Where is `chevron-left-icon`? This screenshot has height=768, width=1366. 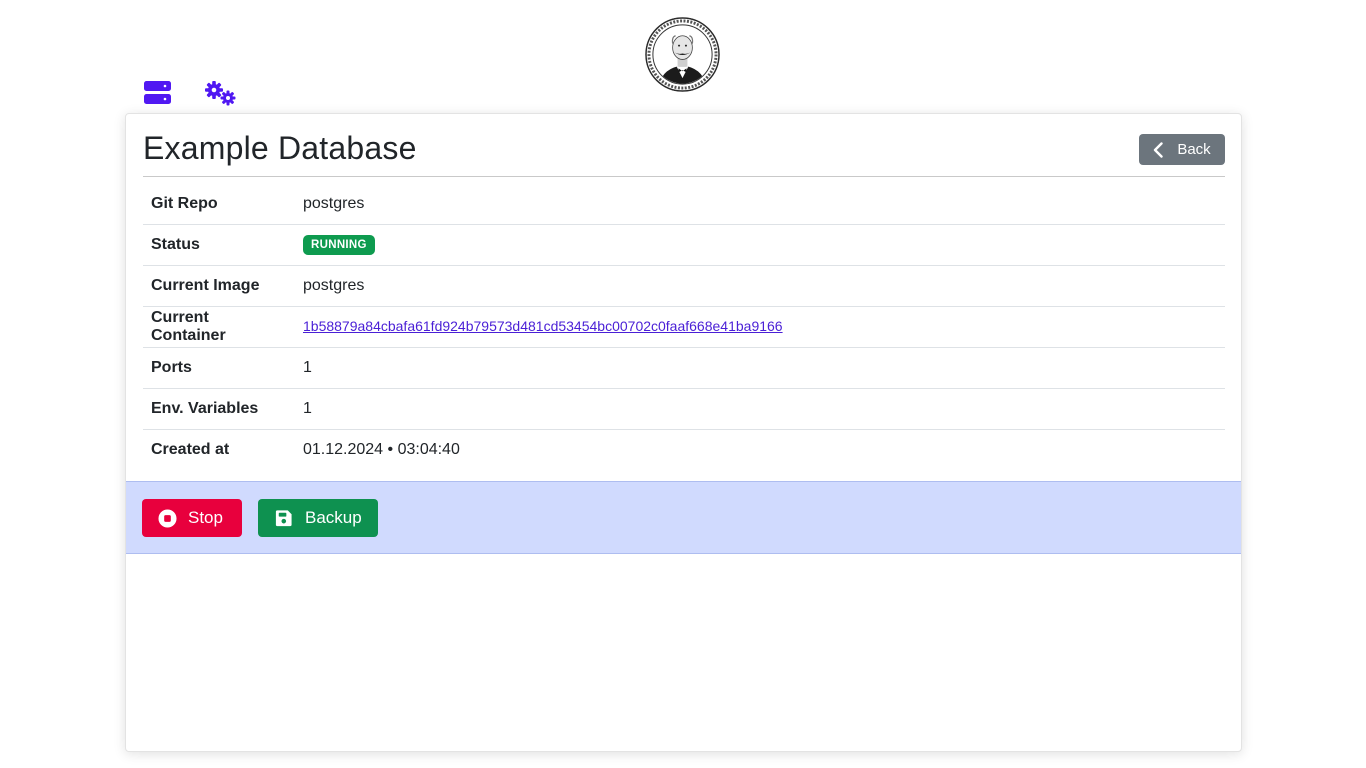
chevron-left-icon is located at coordinates (1159, 149).